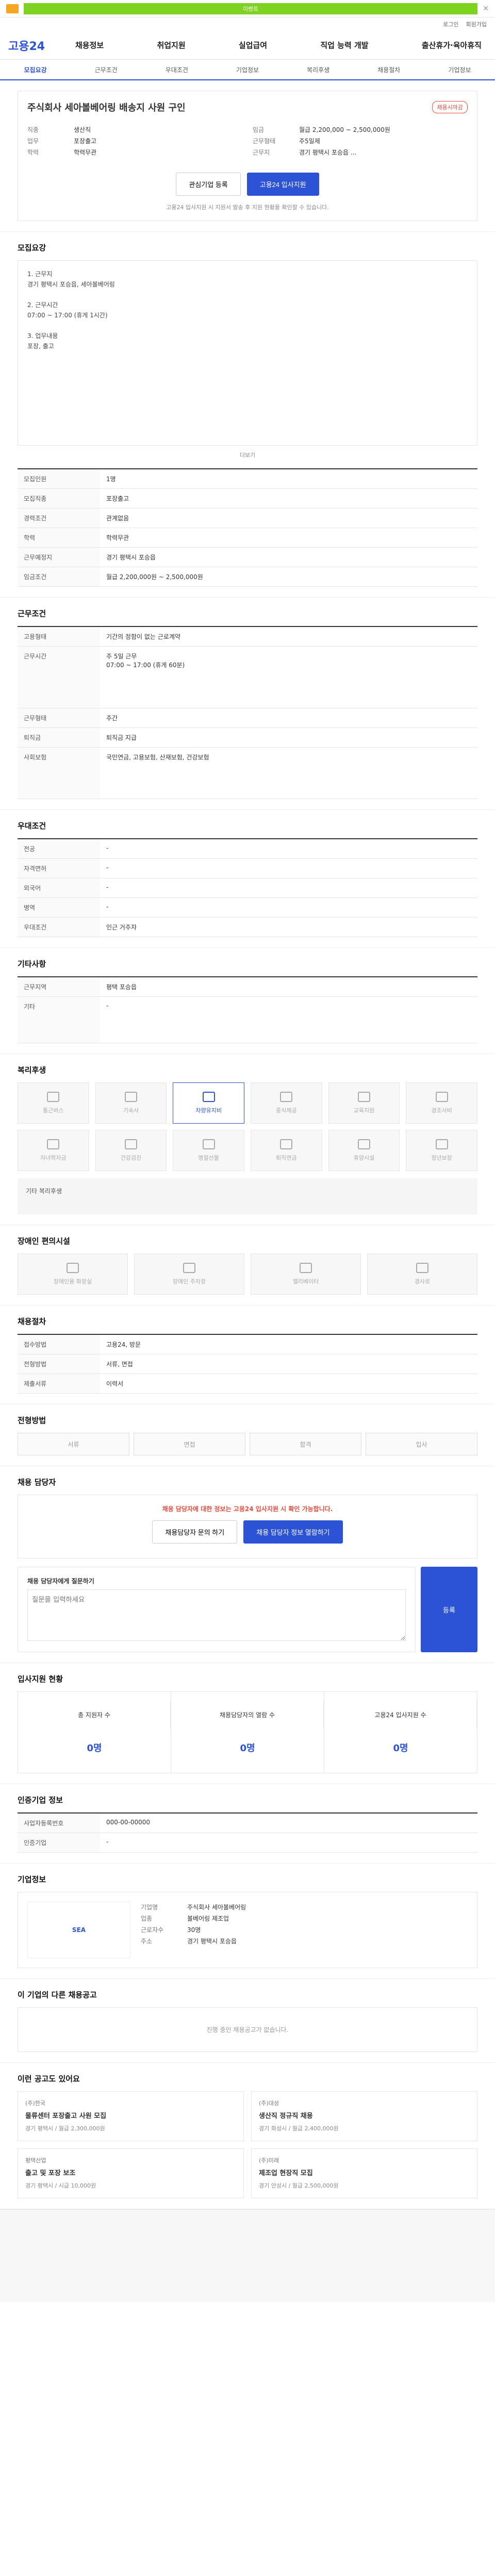 This screenshot has height=2576, width=495. Describe the element at coordinates (32, 1420) in the screenshot. I see `section-title: 전형방법` at that location.